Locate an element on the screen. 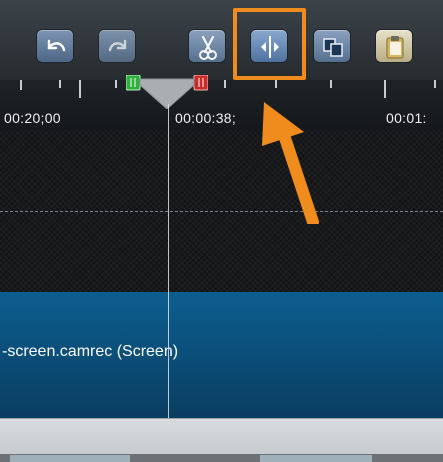  redo-icon is located at coordinates (117, 45).